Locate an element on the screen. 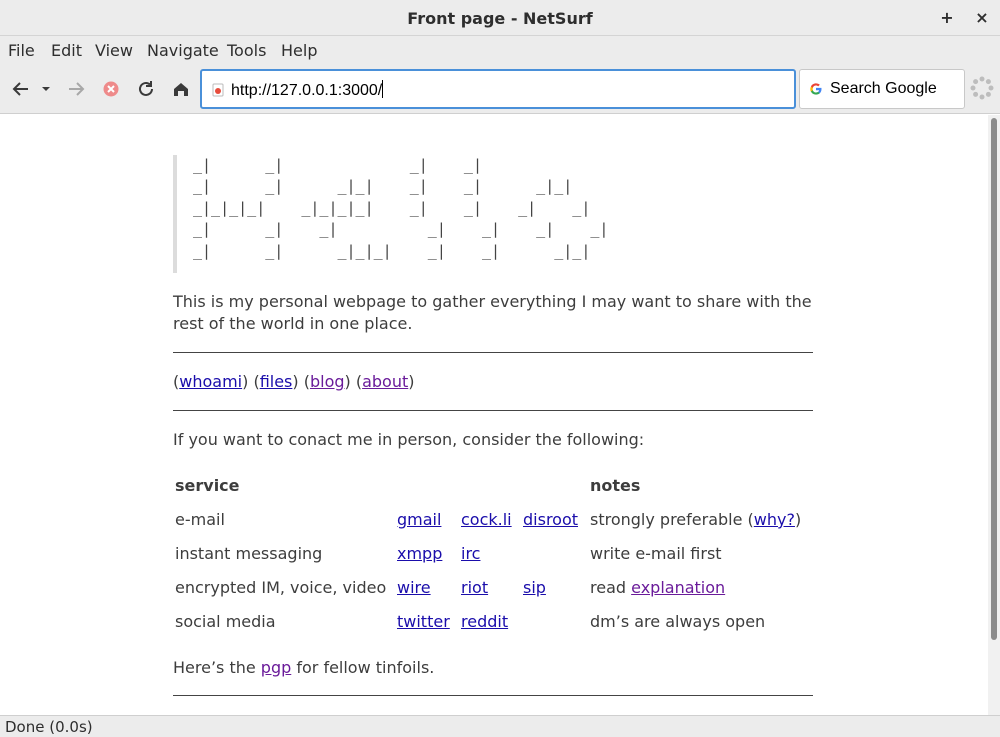 Image resolution: width=1000 pixels, height=737 pixels. menu-tools: Tools is located at coordinates (246, 50).